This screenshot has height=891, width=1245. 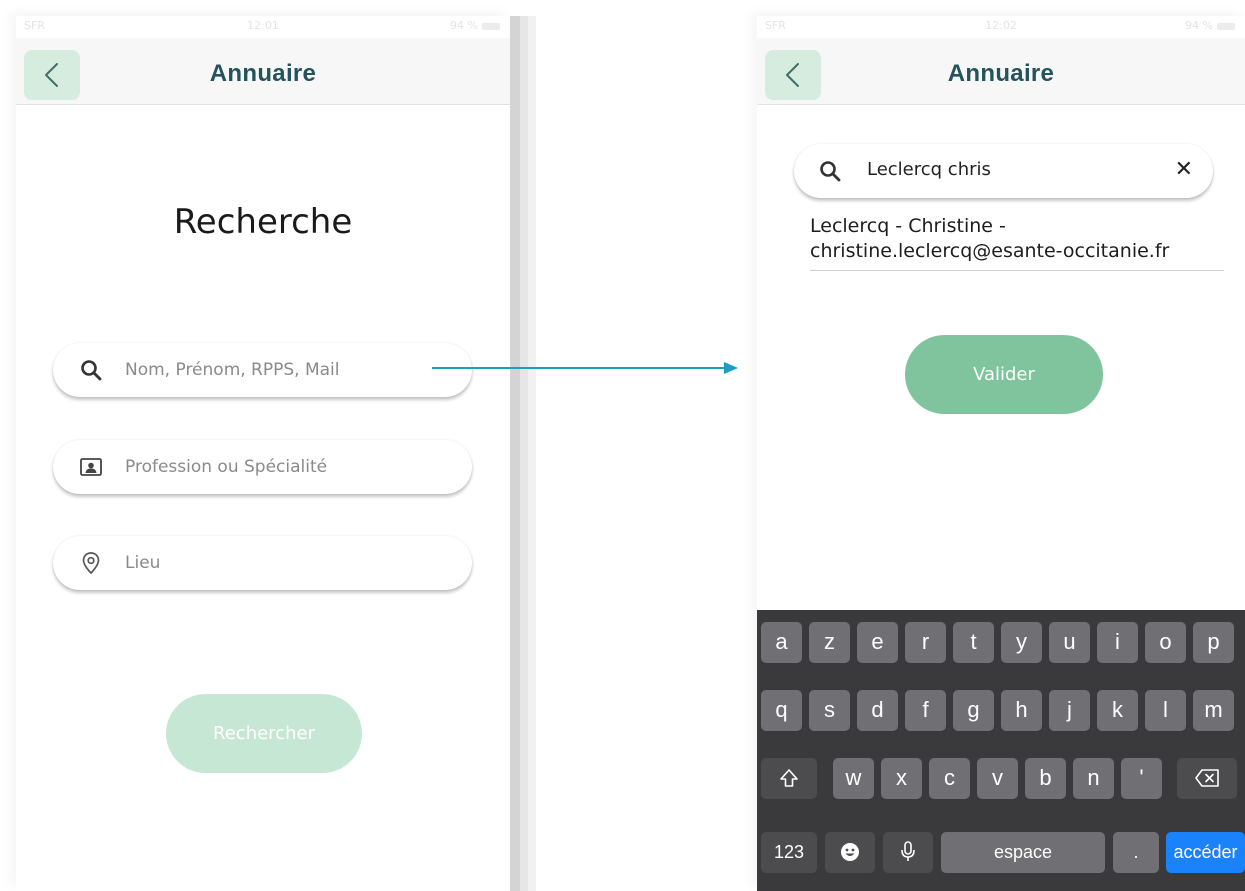 What do you see at coordinates (1069, 710) in the screenshot?
I see `key-j: j` at bounding box center [1069, 710].